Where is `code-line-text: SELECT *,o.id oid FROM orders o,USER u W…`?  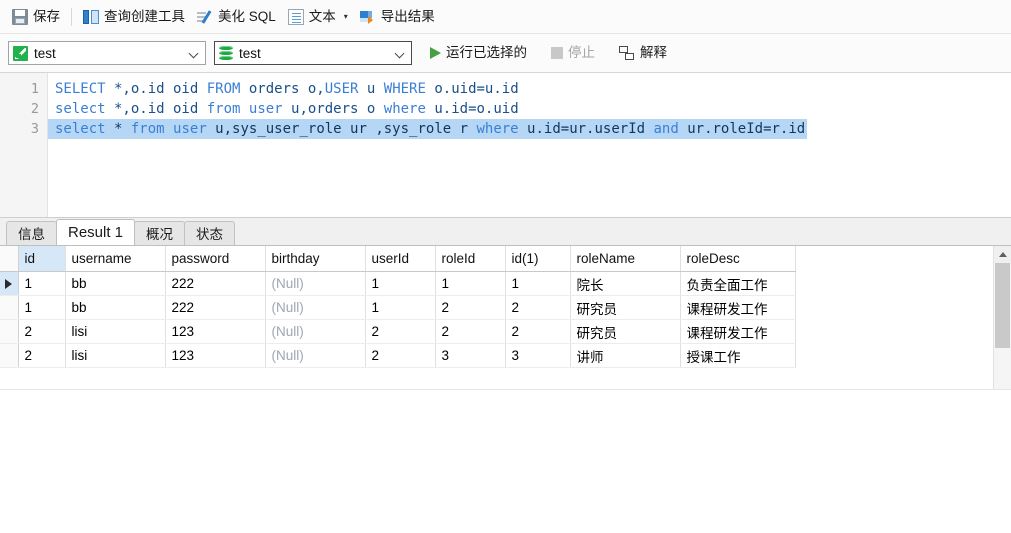
code-line-text: SELECT *,o.id oid FROM orders o,USER u W… is located at coordinates (529, 89).